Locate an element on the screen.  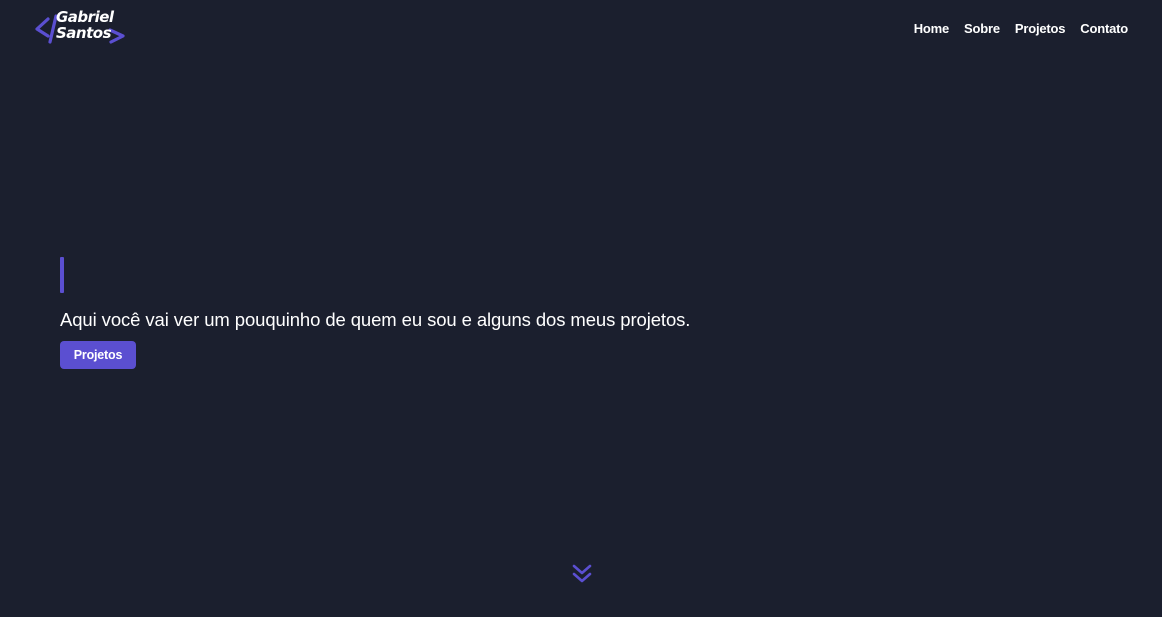
brand-name: Gabriel Santos is located at coordinates (86, 25).